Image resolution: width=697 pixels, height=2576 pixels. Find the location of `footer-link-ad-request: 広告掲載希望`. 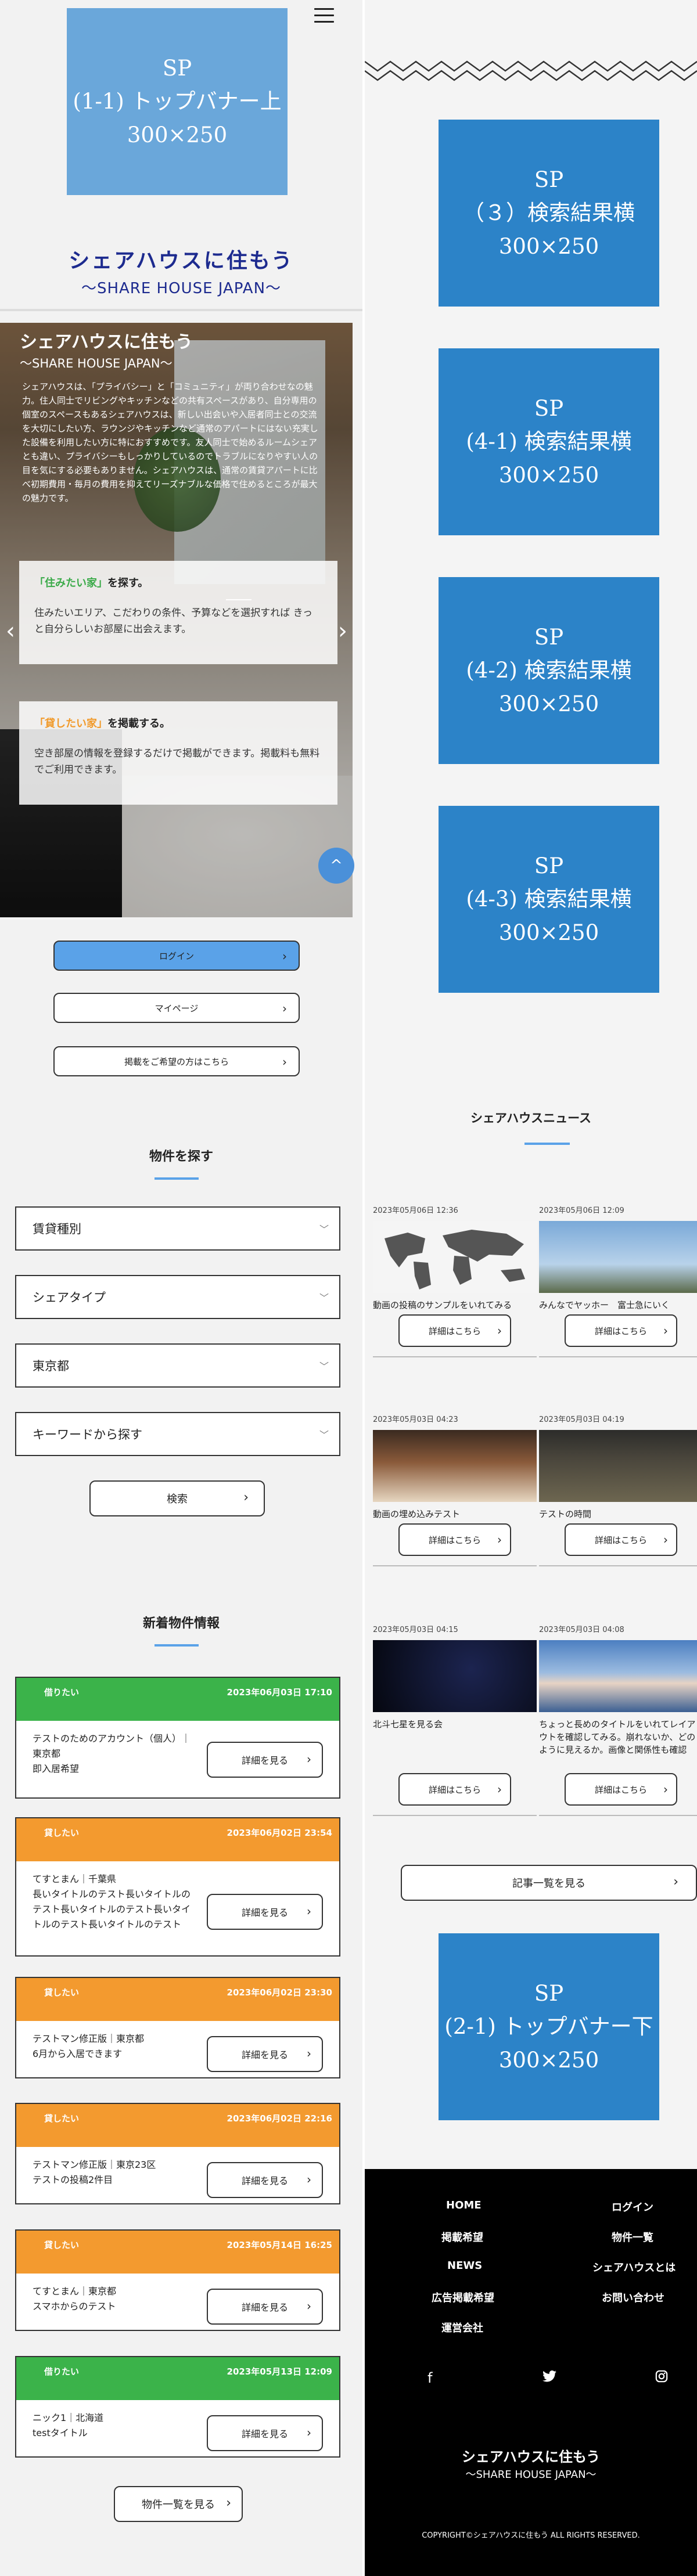

footer-link-ad-request: 広告掲載希望 is located at coordinates (463, 2297).